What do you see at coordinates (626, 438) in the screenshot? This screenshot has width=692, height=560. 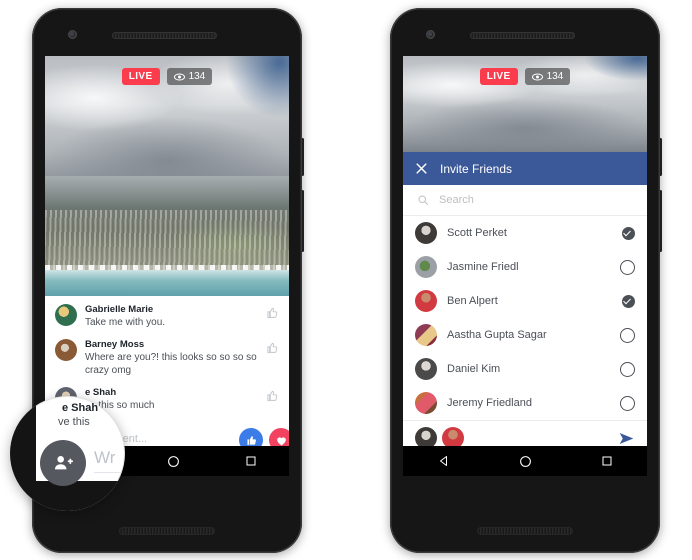 I see `send-arrow-icon` at bounding box center [626, 438].